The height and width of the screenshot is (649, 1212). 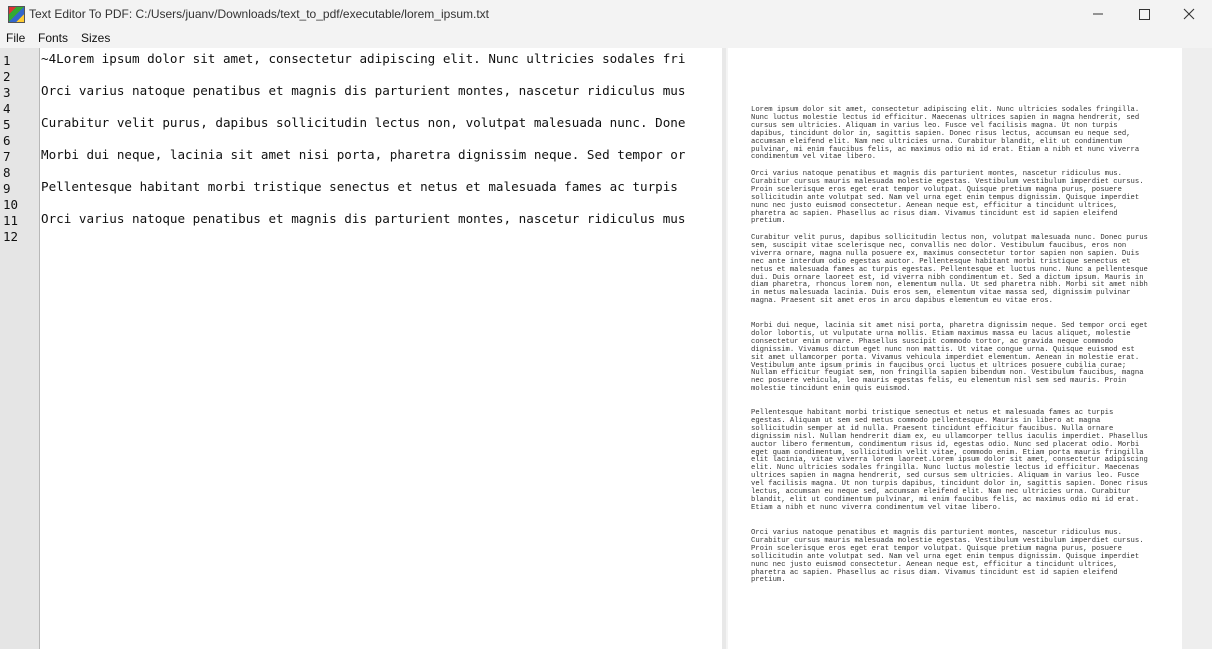 I want to click on line-number: 12, so click(x=11, y=236).